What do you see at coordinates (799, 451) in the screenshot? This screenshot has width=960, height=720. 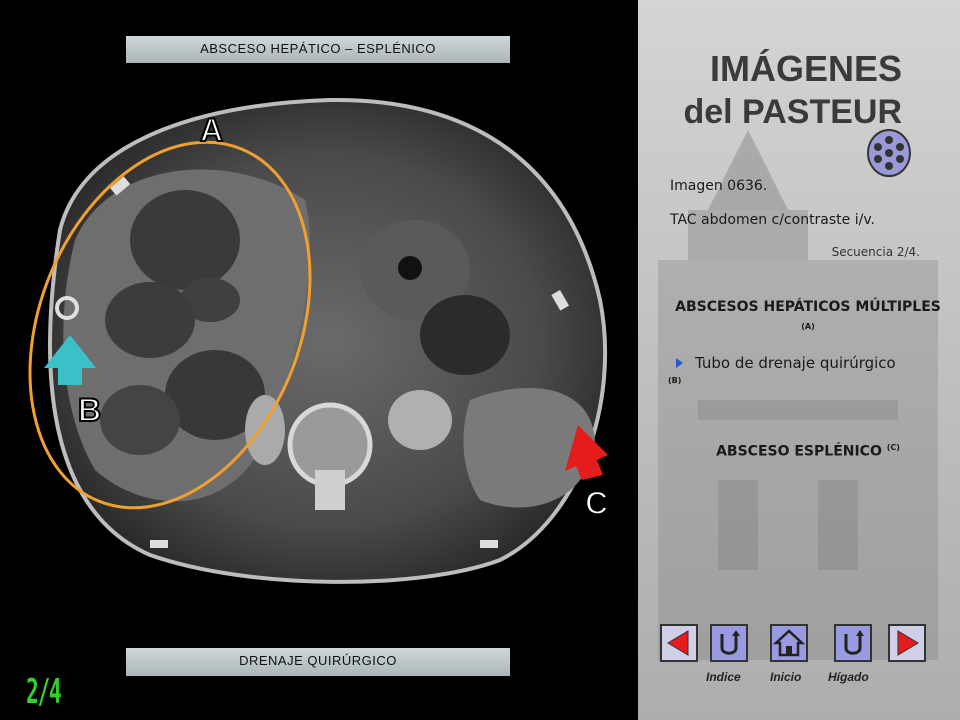 I see `finding-heading-spleen-text: ABSCESO ESPLÉNICO` at bounding box center [799, 451].